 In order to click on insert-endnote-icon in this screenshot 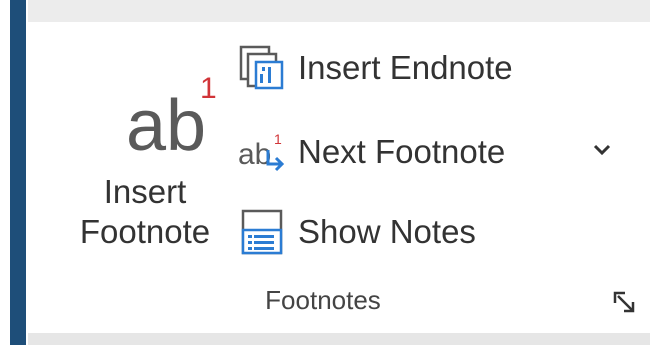, I will do `click(261, 67)`.